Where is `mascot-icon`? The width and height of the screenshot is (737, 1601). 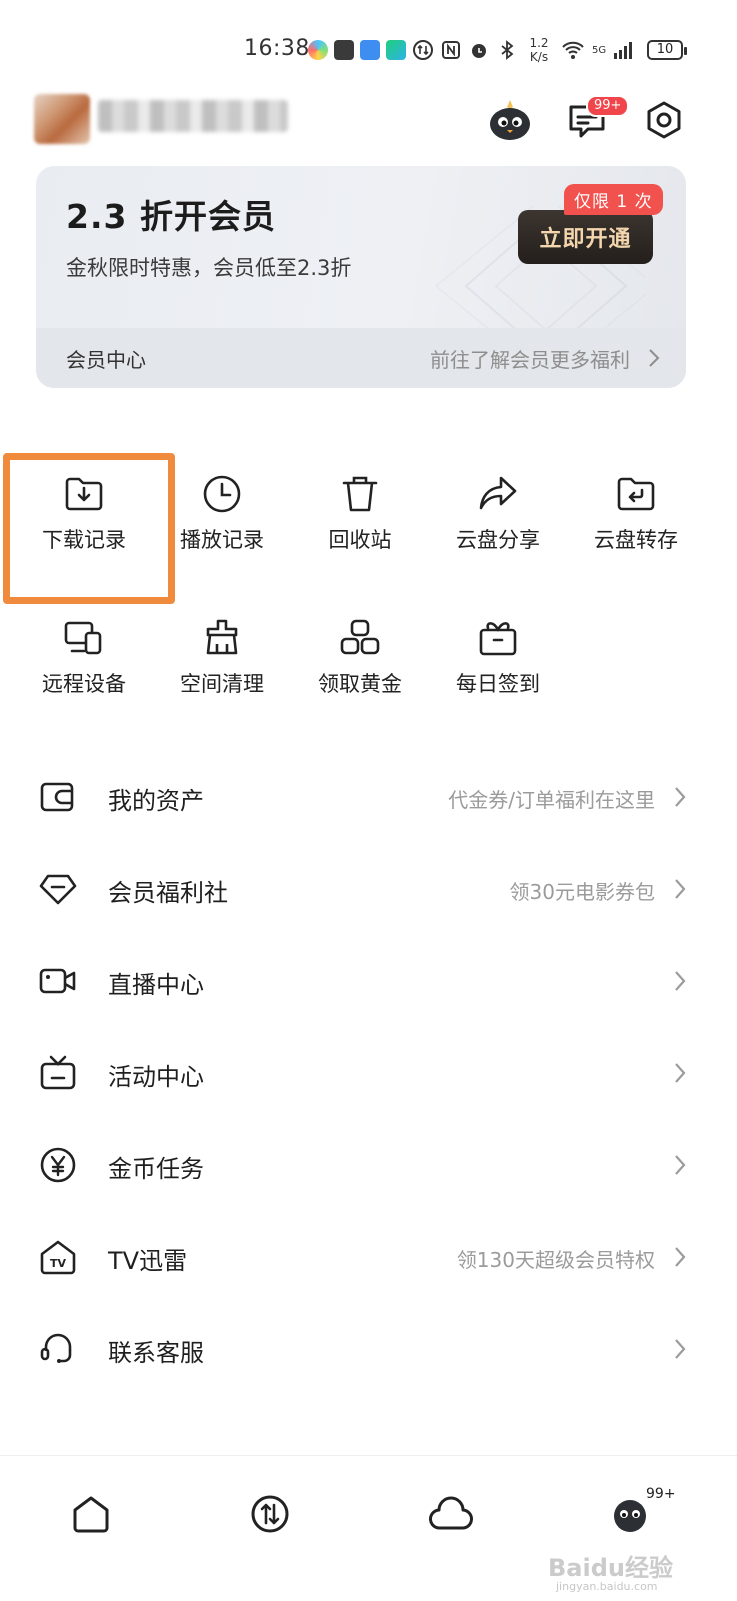
mascot-icon is located at coordinates (510, 120).